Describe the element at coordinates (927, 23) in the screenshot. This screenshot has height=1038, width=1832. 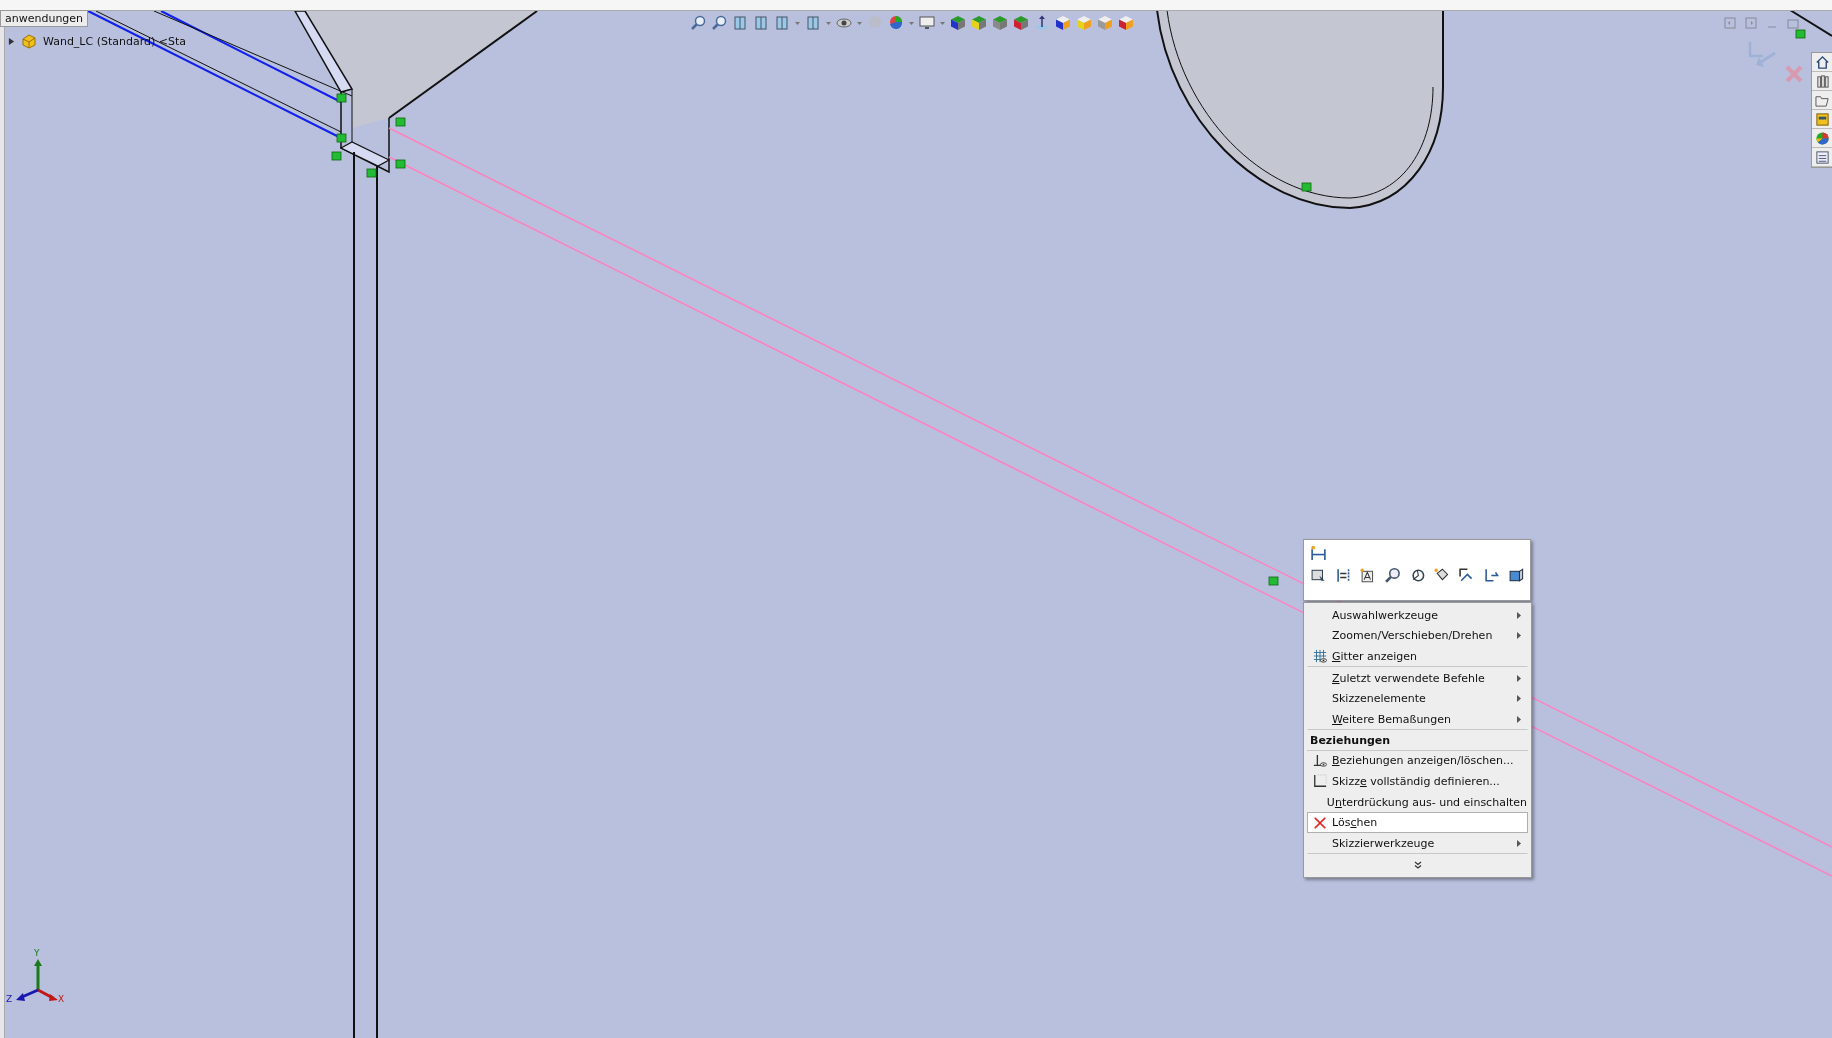
I see `monitor-icon` at that location.